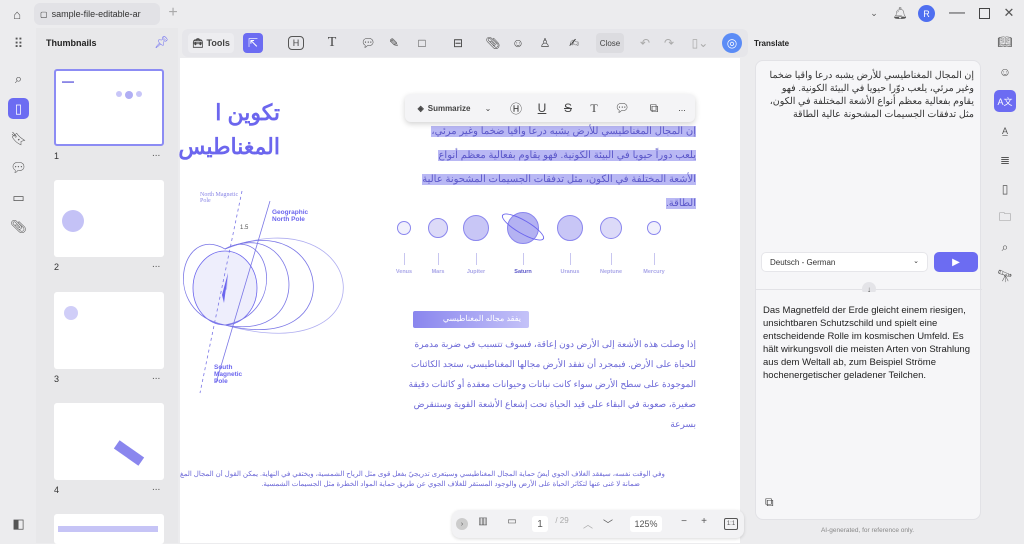 The width and height of the screenshot is (1024, 544). What do you see at coordinates (669, 43) in the screenshot?
I see `redo-icon: ↷` at bounding box center [669, 43].